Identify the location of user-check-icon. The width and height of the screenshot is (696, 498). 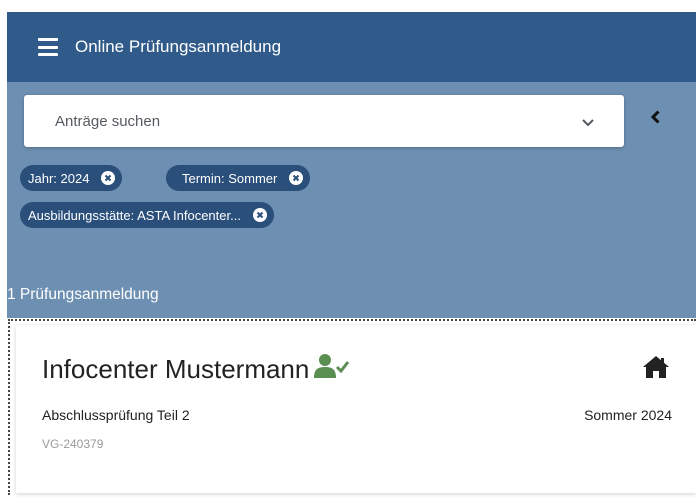
(332, 369).